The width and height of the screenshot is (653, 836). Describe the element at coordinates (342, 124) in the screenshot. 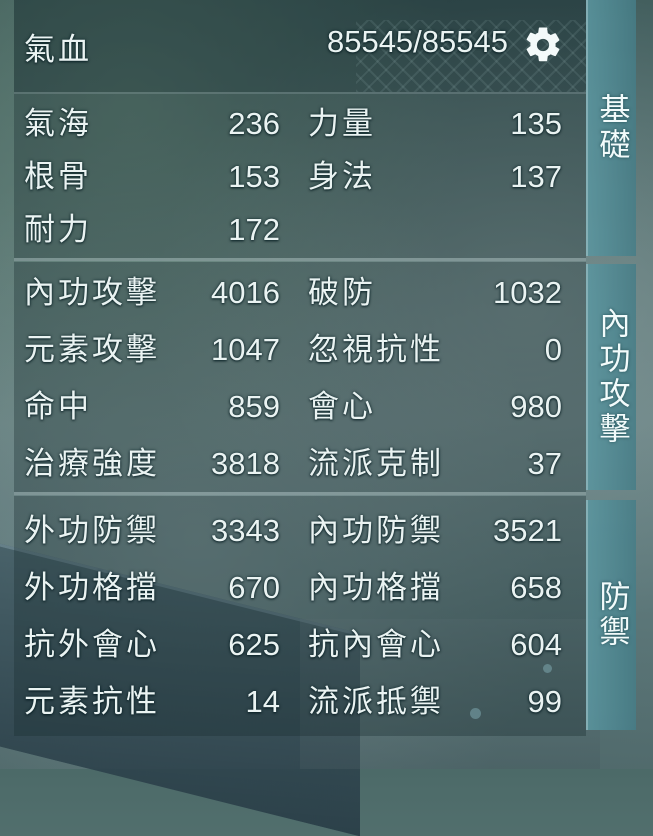

I see `stat-label: 力量` at that location.